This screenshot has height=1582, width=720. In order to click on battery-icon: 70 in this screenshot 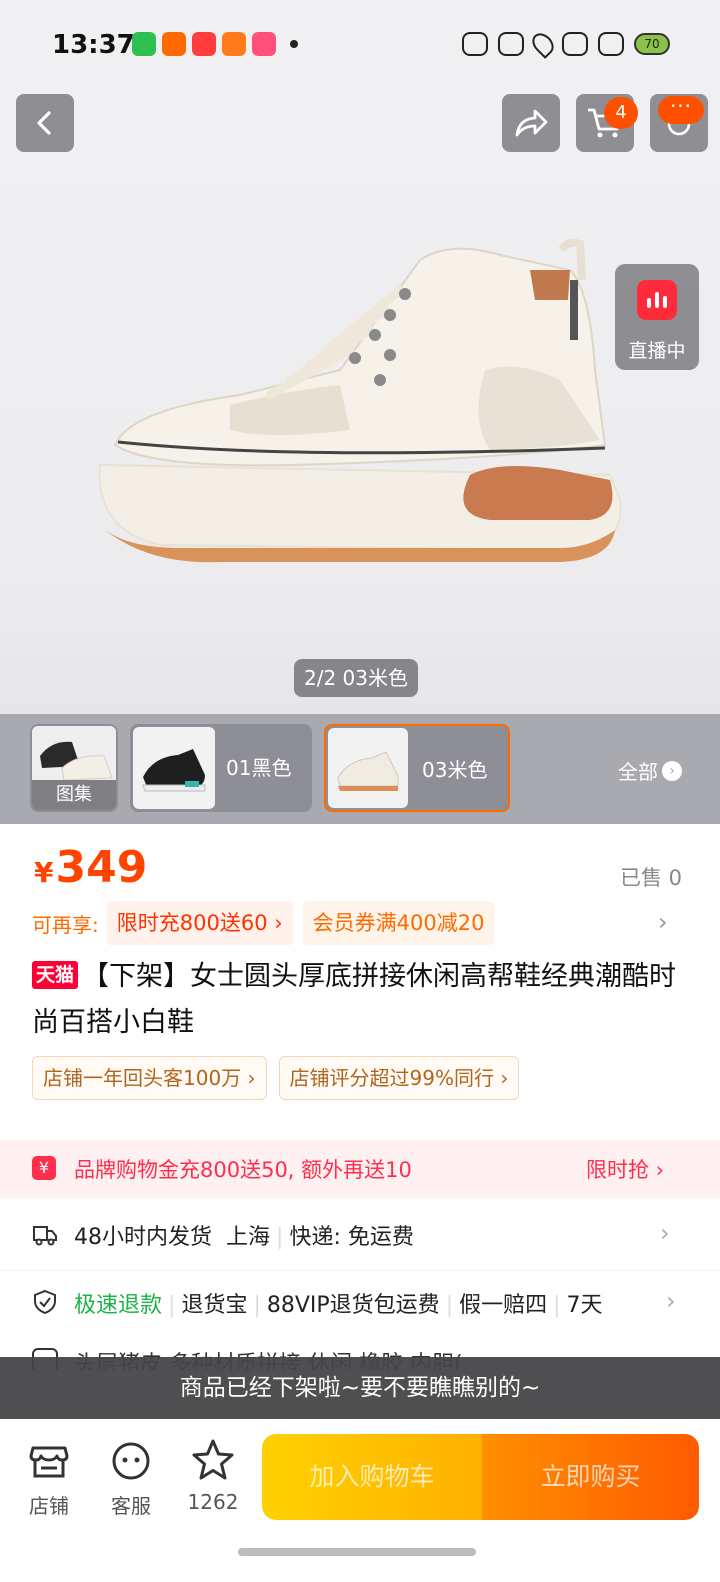, I will do `click(652, 44)`.